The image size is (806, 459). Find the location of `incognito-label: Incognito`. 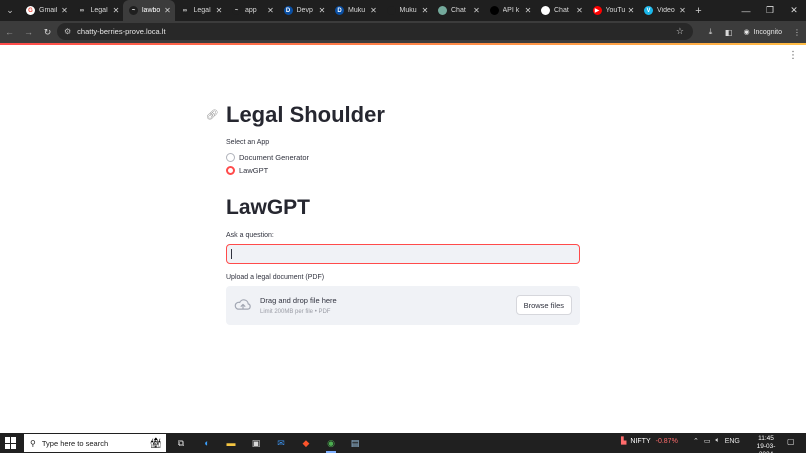

incognito-label: Incognito is located at coordinates (767, 32).